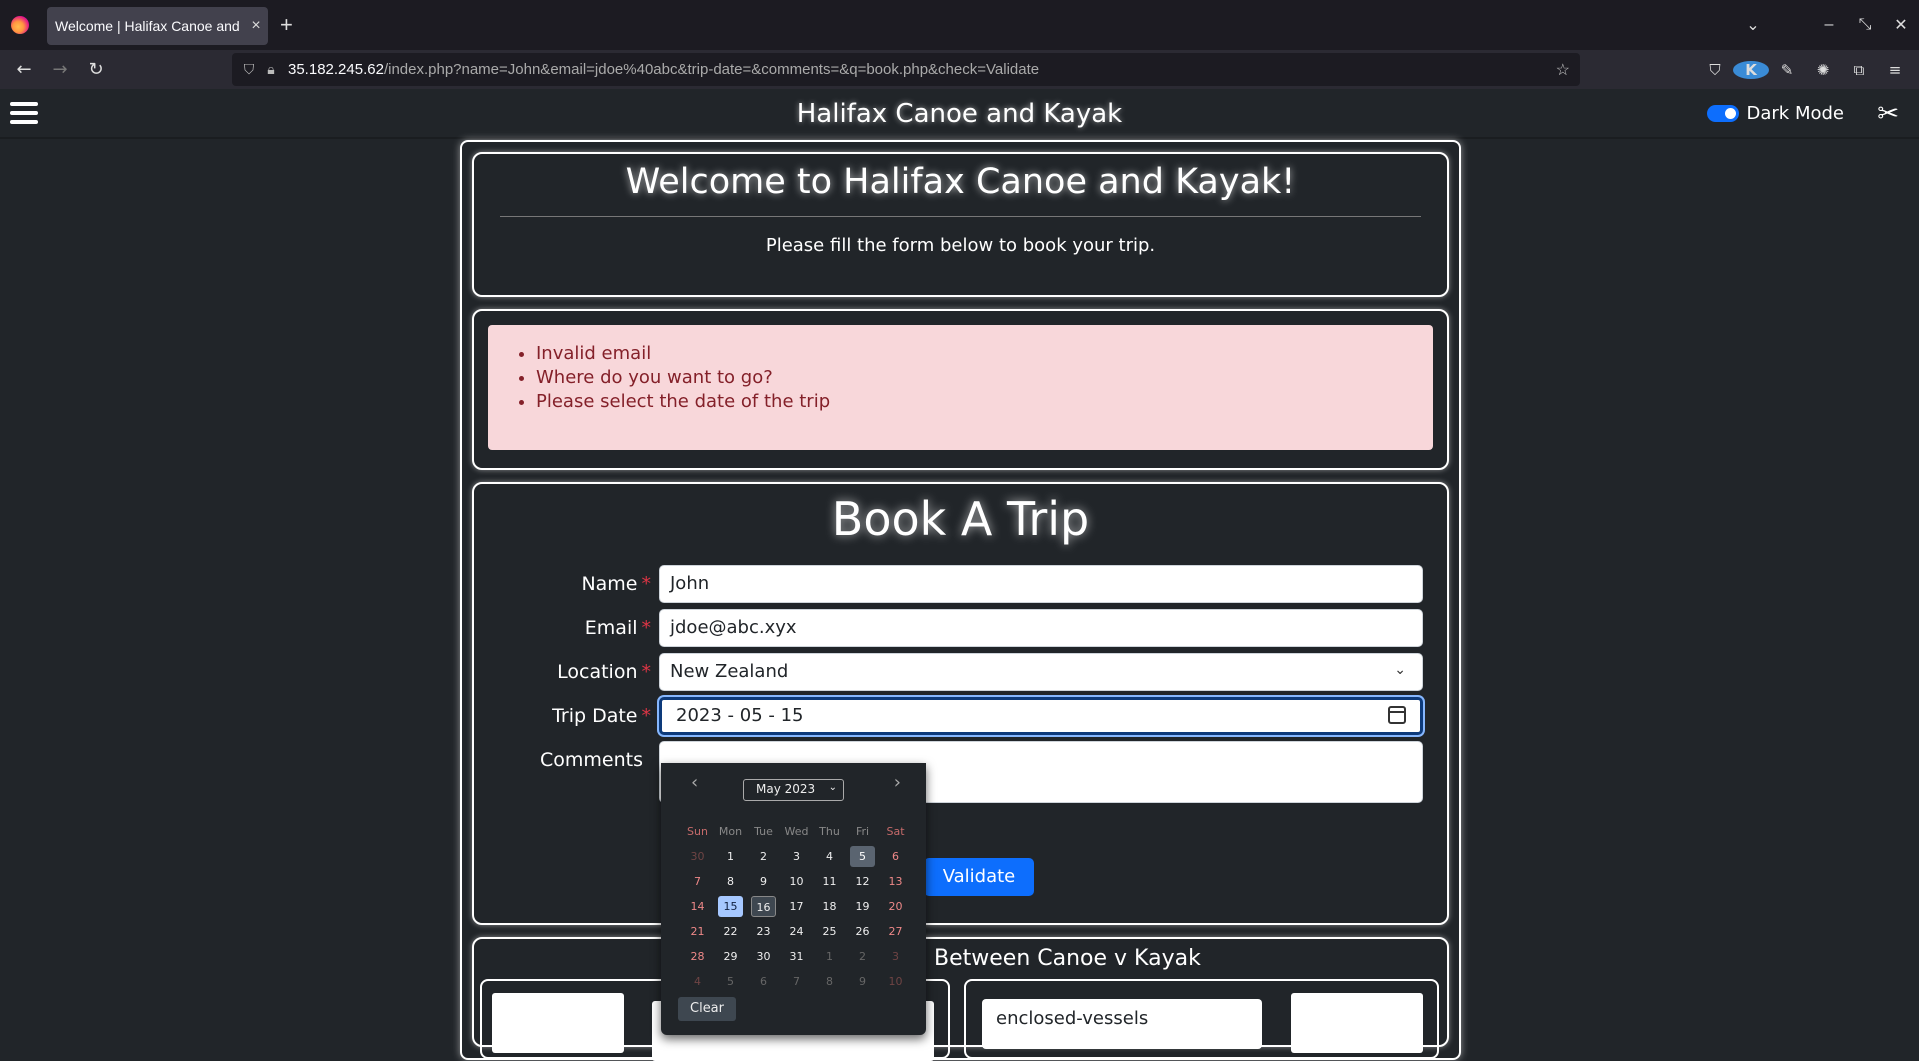 The image size is (1919, 1061). I want to click on name-input: John, so click(1041, 584).